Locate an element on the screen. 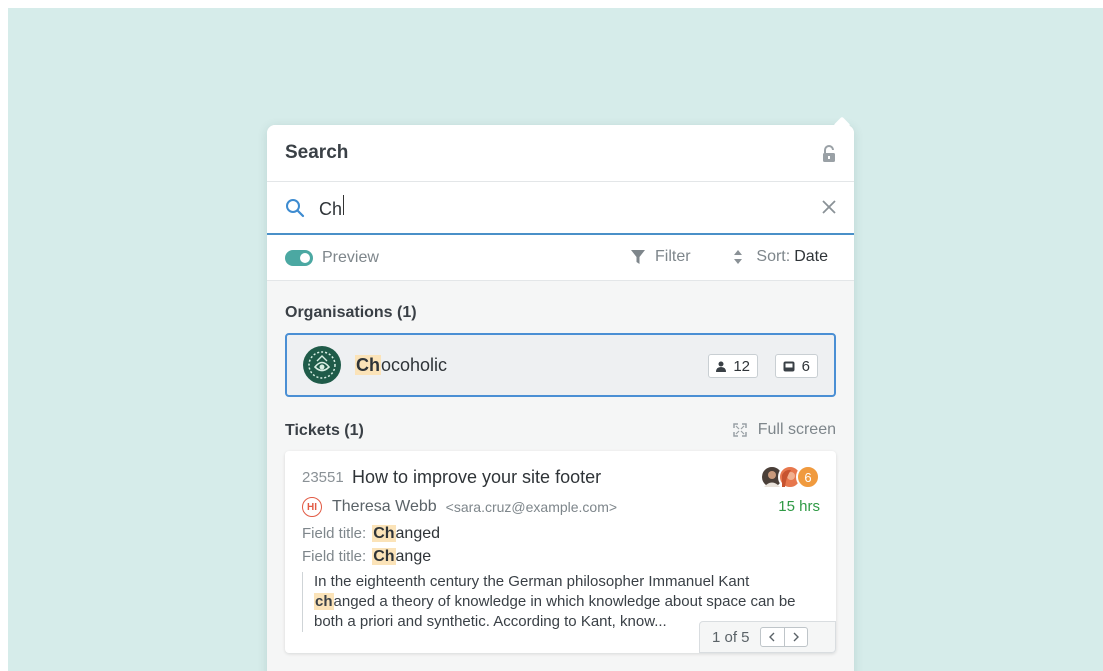 This screenshot has width=1103, height=671. organisations-heading: Organisations (1) is located at coordinates (351, 312).